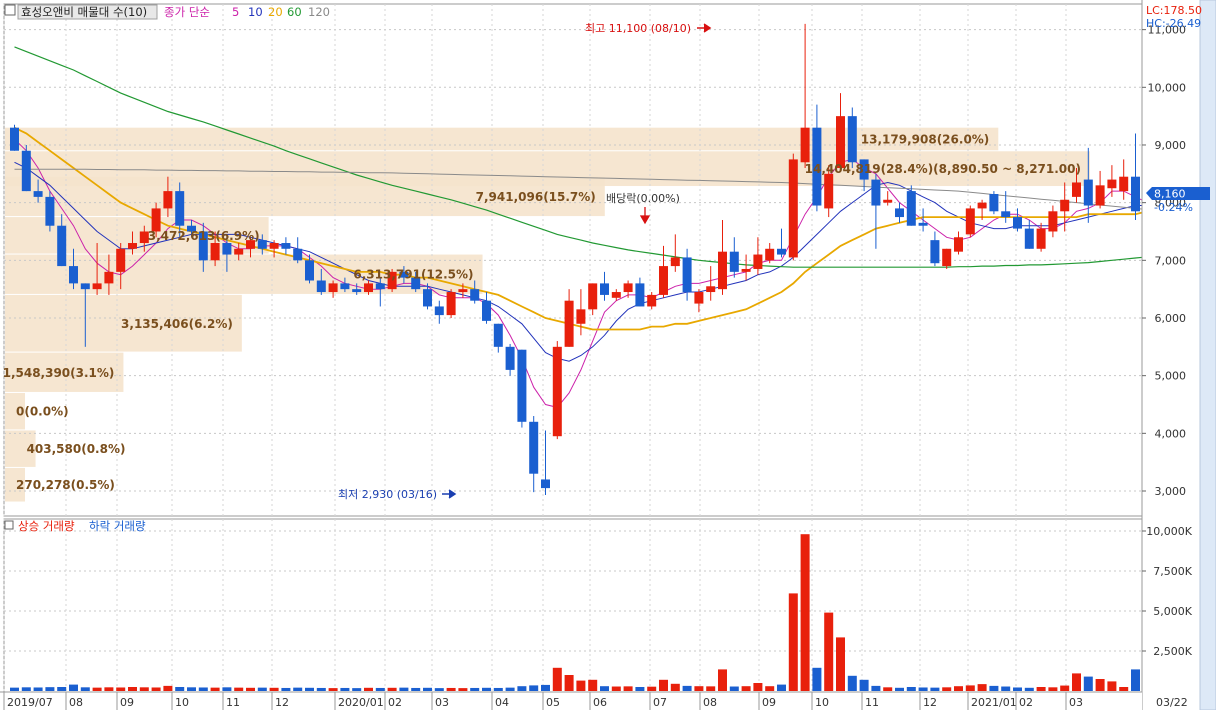 This screenshot has height=713, width=1216. What do you see at coordinates (10, 10) in the screenshot?
I see `legend-checkbox` at bounding box center [10, 10].